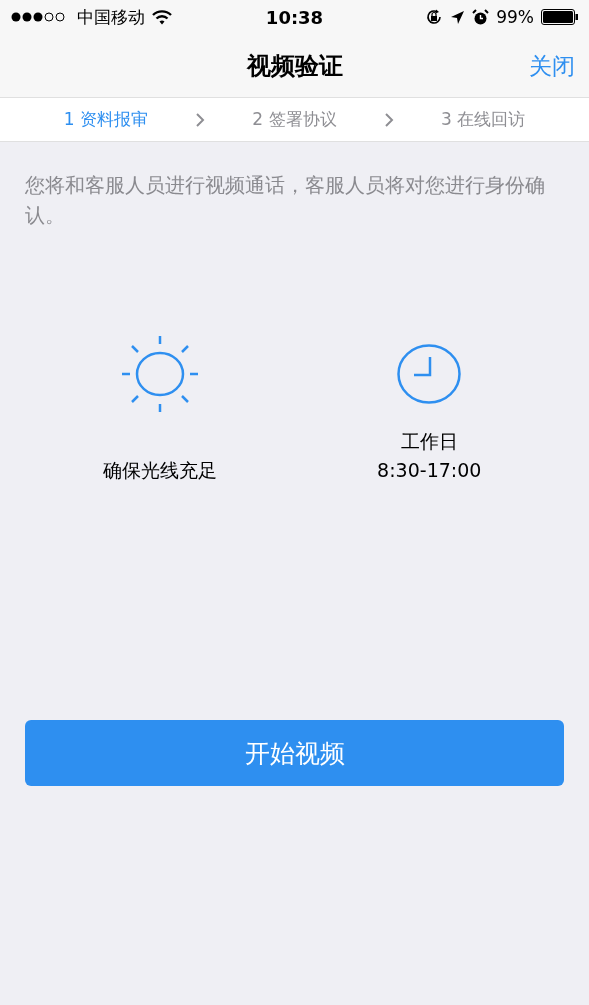 This screenshot has height=1005, width=589. Describe the element at coordinates (515, 17) in the screenshot. I see `battery-percent: 99%` at that location.